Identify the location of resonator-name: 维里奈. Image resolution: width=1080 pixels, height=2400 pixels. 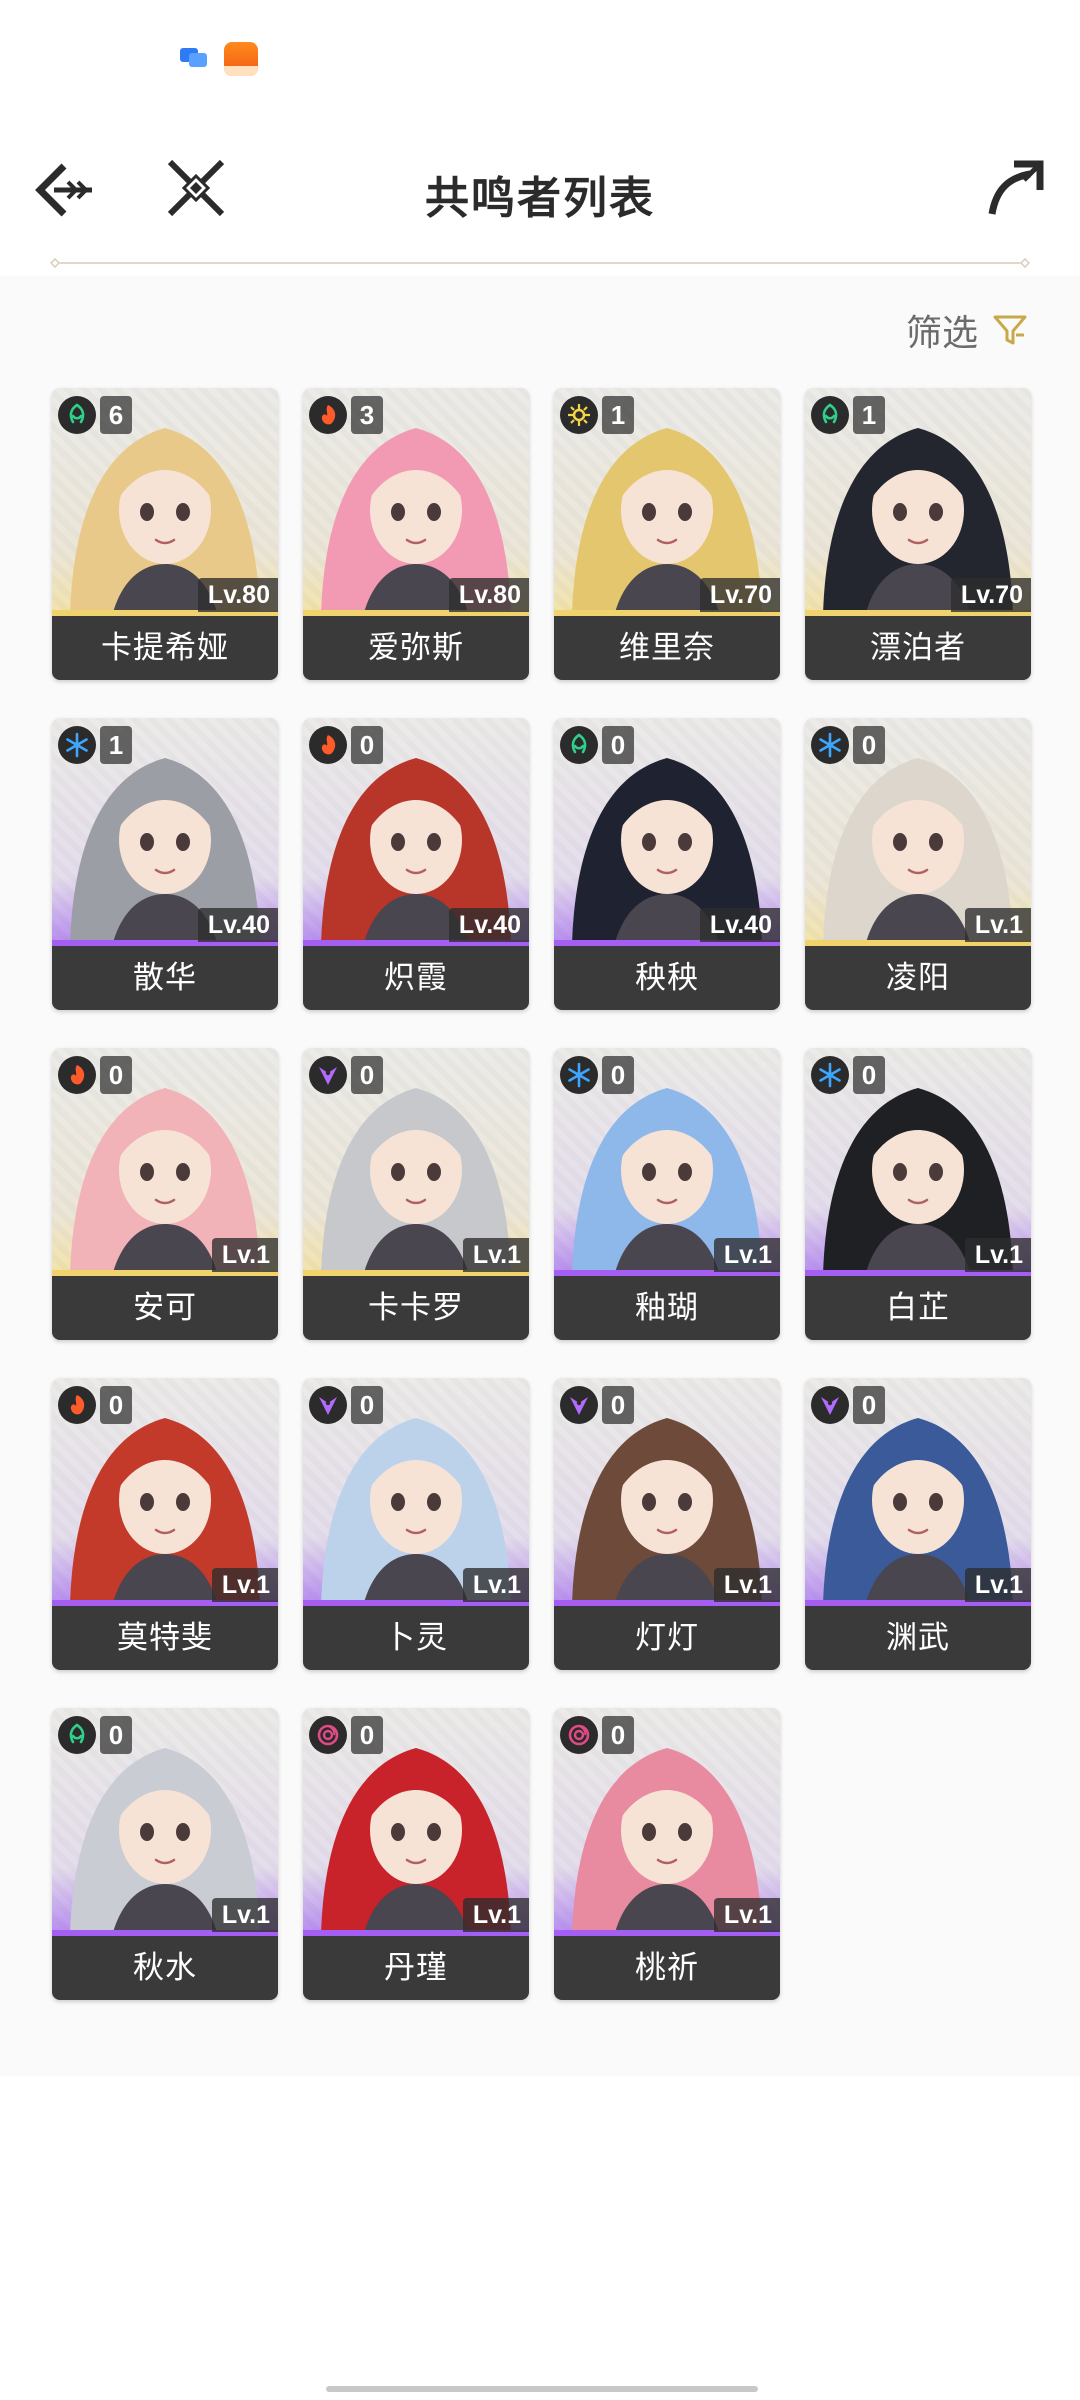
(667, 648).